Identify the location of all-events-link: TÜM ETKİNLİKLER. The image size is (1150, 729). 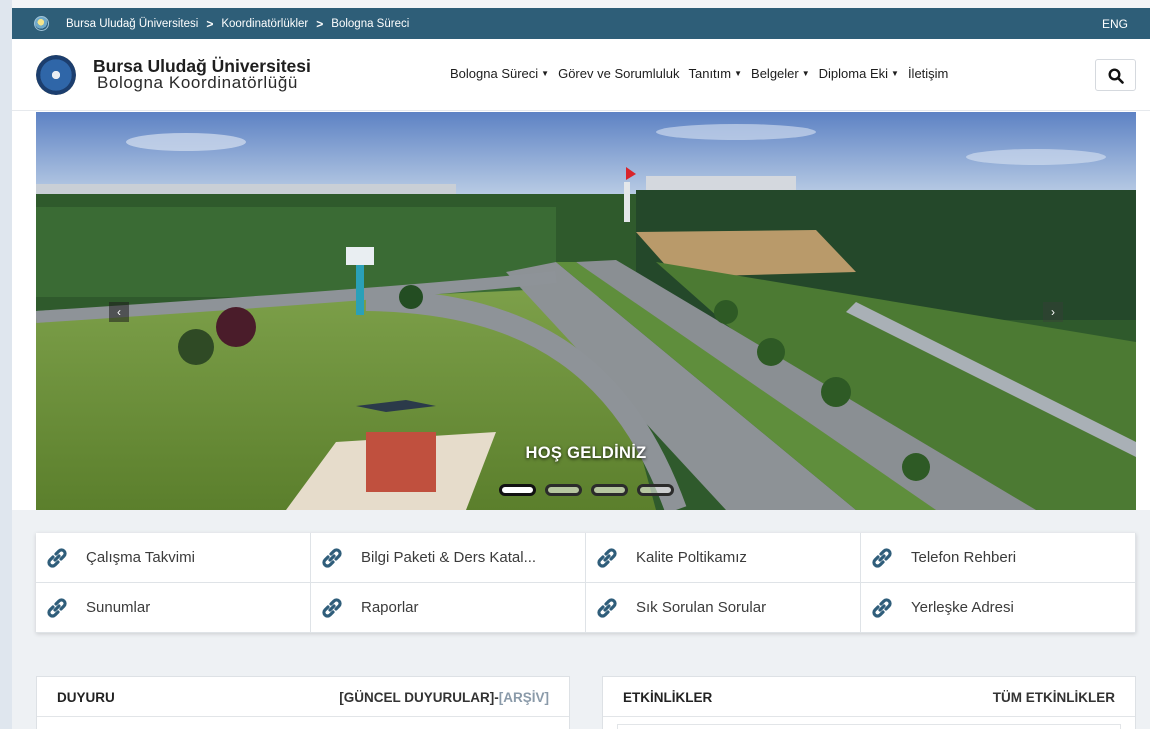
(1054, 697).